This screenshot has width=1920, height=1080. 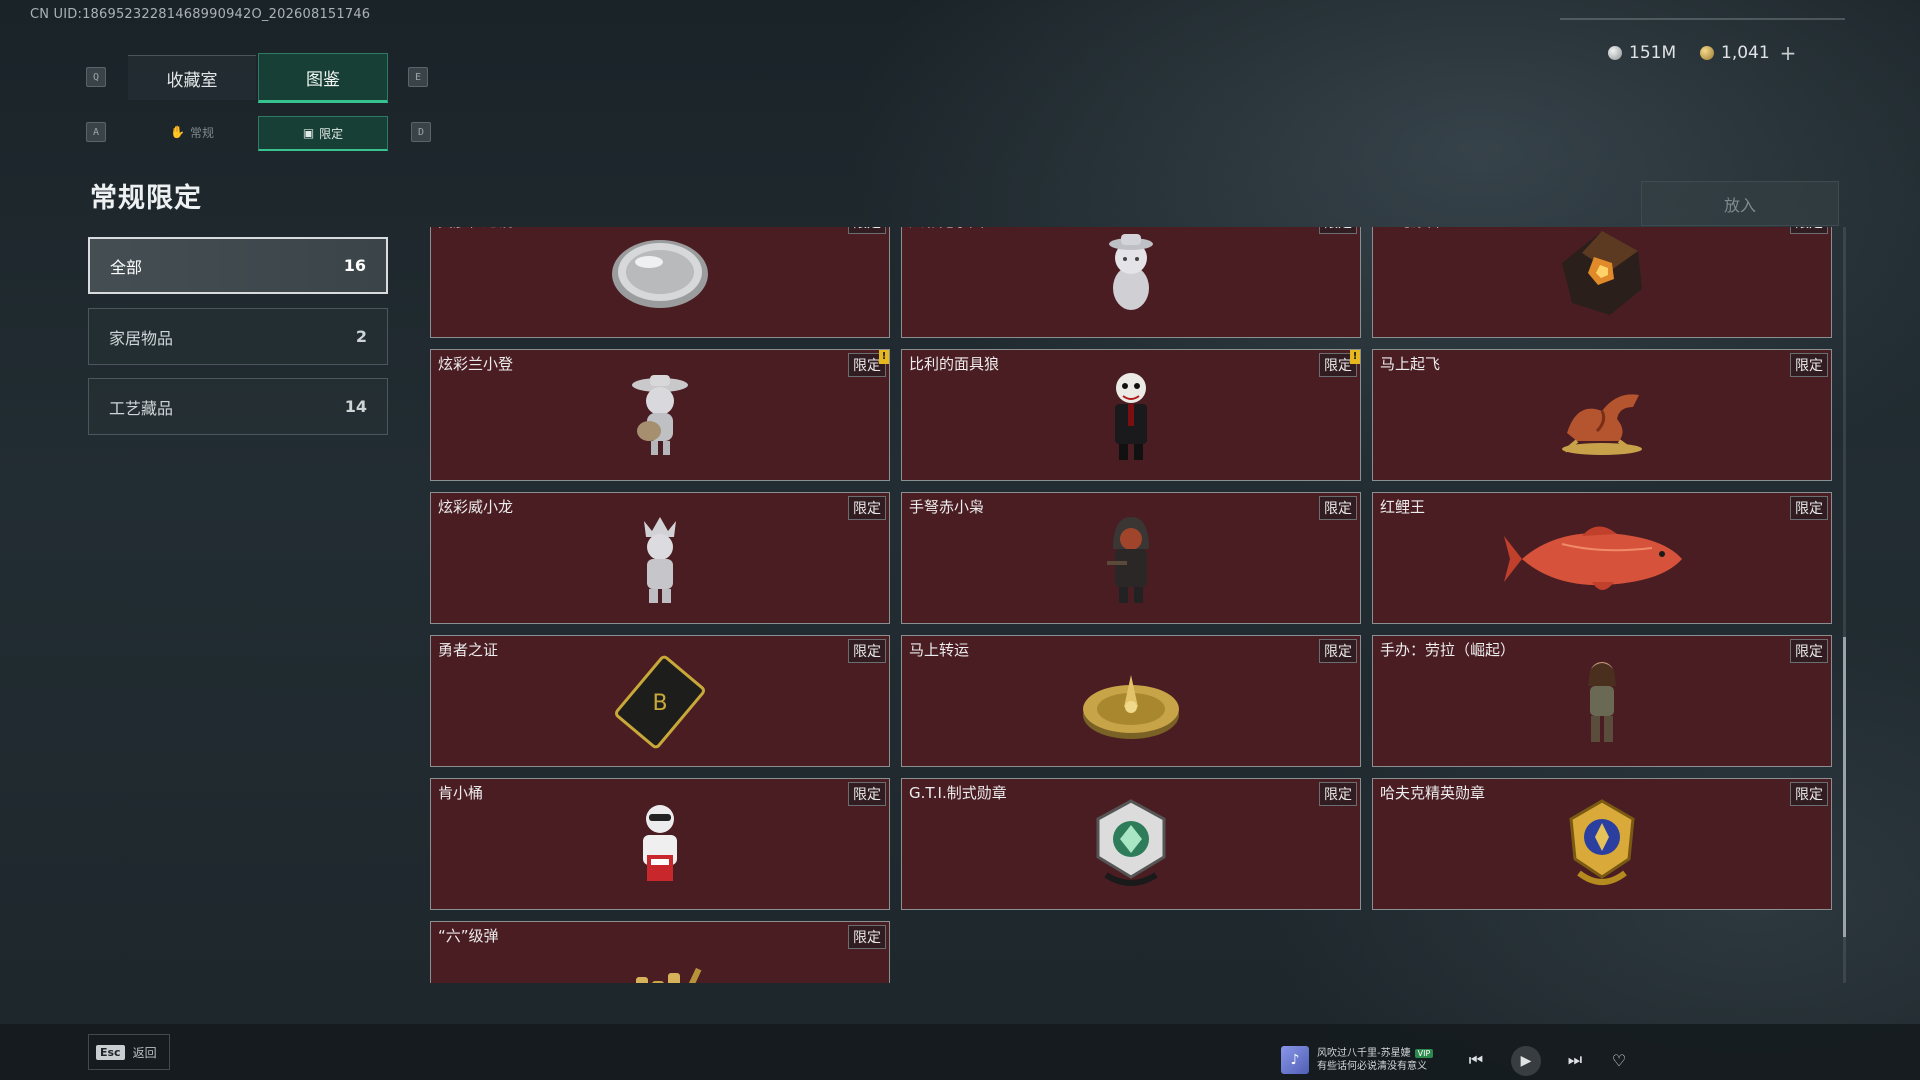 What do you see at coordinates (461, 793) in the screenshot?
I see `card-name: 肯小桶` at bounding box center [461, 793].